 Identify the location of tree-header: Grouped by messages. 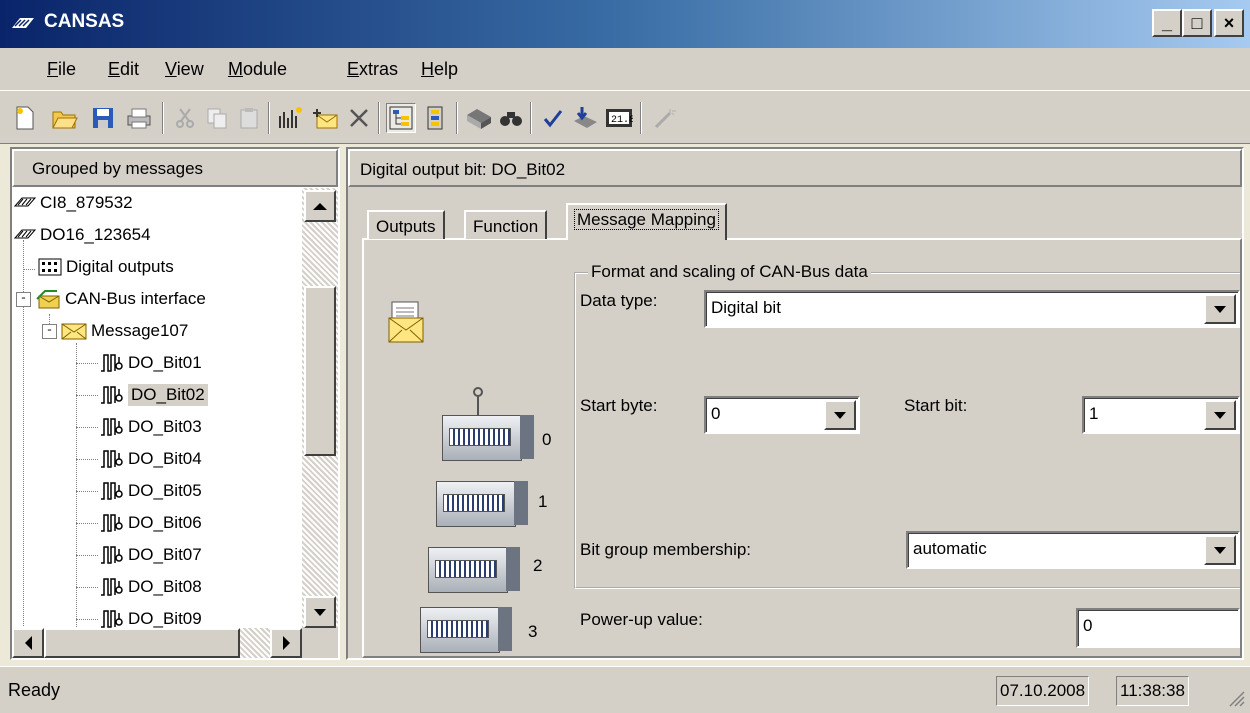
(175, 168).